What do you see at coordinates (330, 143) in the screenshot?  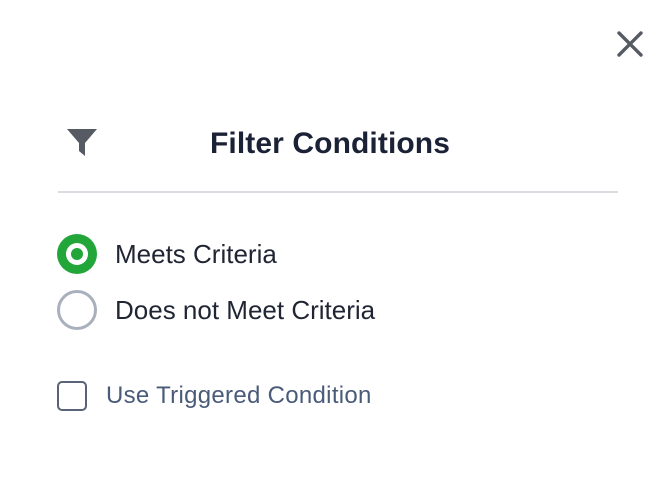 I see `dialog-title: Filter Conditions` at bounding box center [330, 143].